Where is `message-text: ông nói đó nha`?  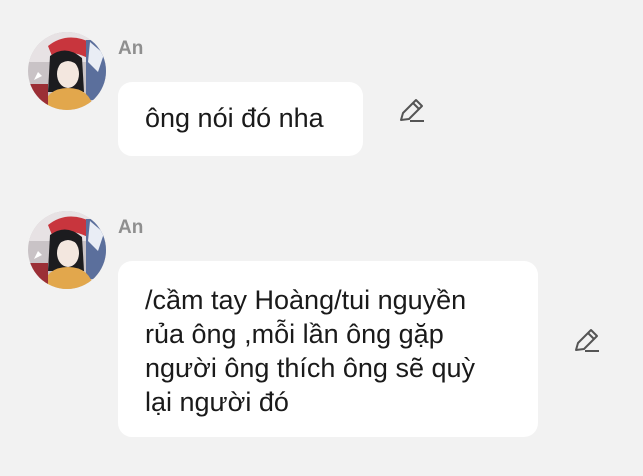
message-text: ông nói đó nha is located at coordinates (234, 118).